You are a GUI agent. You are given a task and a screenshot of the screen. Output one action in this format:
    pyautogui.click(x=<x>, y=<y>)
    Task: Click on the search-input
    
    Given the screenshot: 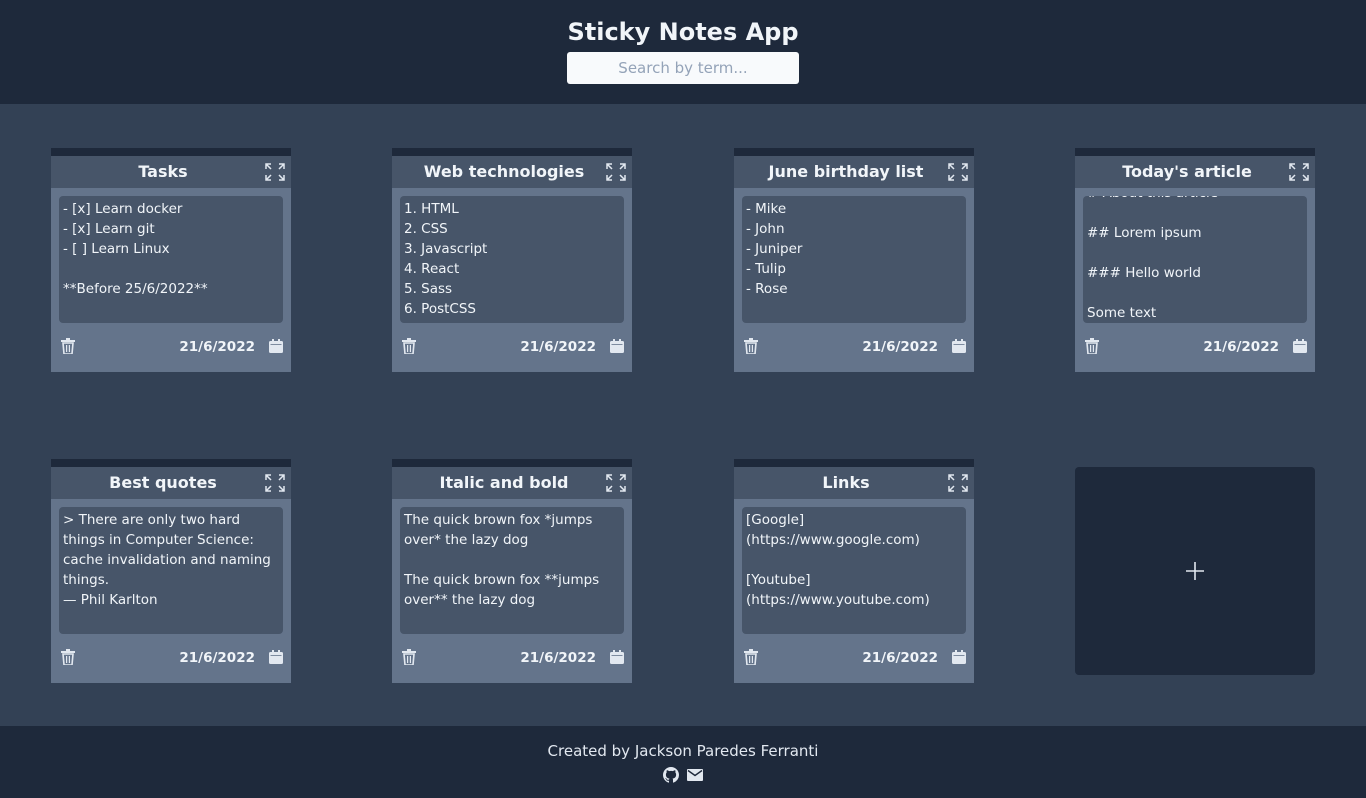 What is the action you would take?
    pyautogui.click(x=683, y=68)
    